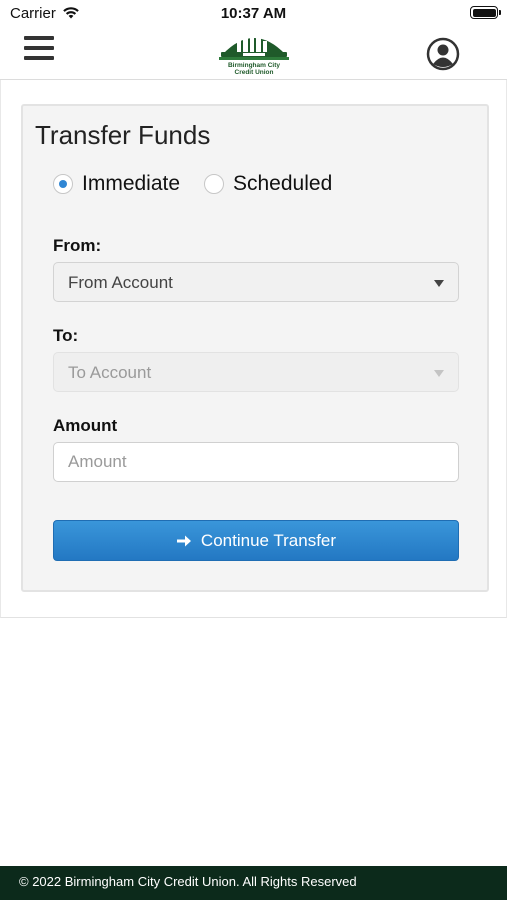 This screenshot has width=507, height=900. What do you see at coordinates (443, 54) in the screenshot?
I see `user-circle-icon` at bounding box center [443, 54].